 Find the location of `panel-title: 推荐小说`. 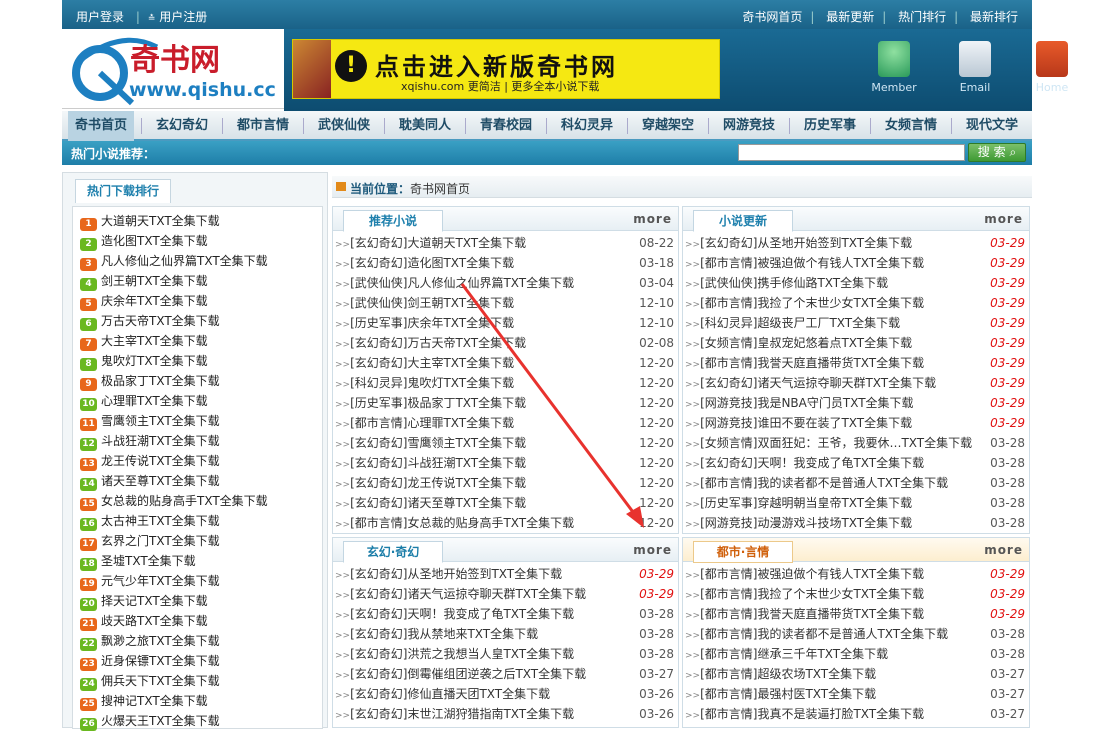

panel-title: 推荐小说 is located at coordinates (393, 221).